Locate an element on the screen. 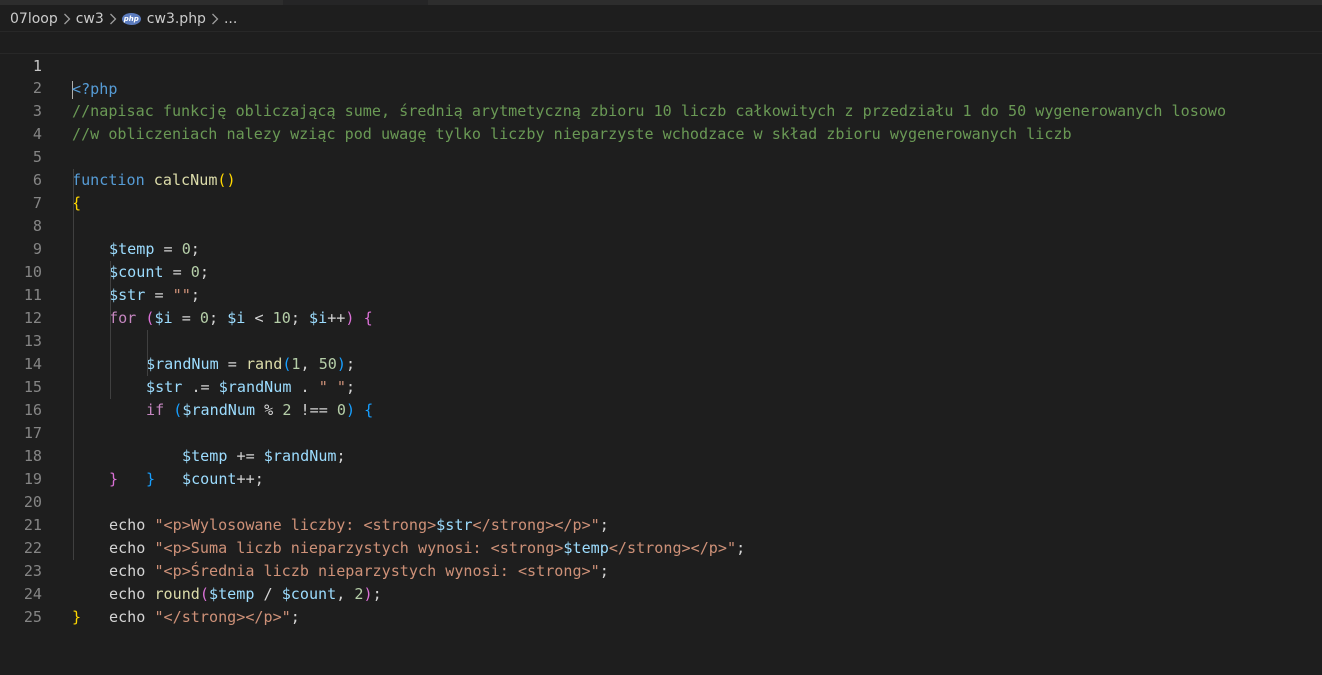  code-line: 1 <?php is located at coordinates (661, 65).